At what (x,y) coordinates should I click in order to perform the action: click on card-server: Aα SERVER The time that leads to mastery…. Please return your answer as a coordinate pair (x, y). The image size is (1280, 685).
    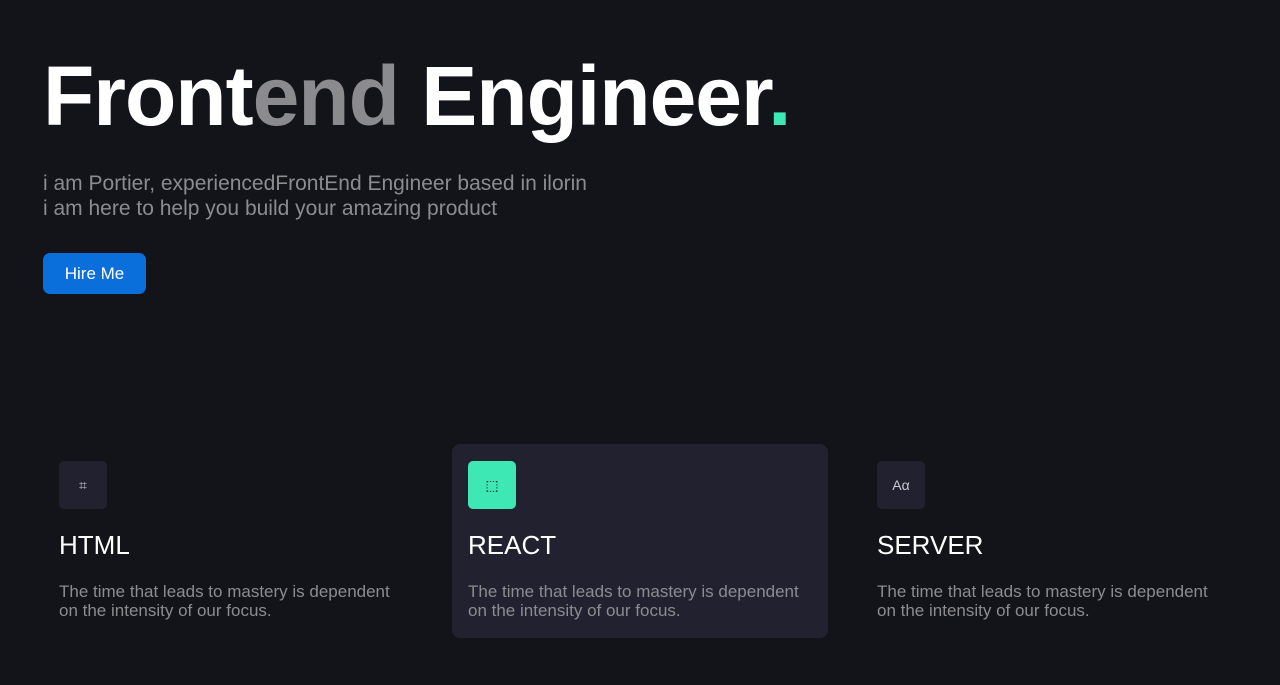
    Looking at the image, I should click on (1049, 541).